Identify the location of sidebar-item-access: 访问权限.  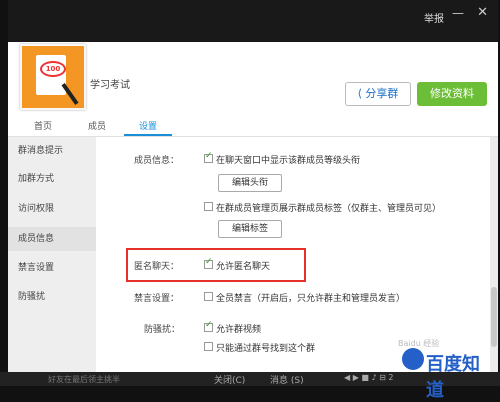
(52, 209).